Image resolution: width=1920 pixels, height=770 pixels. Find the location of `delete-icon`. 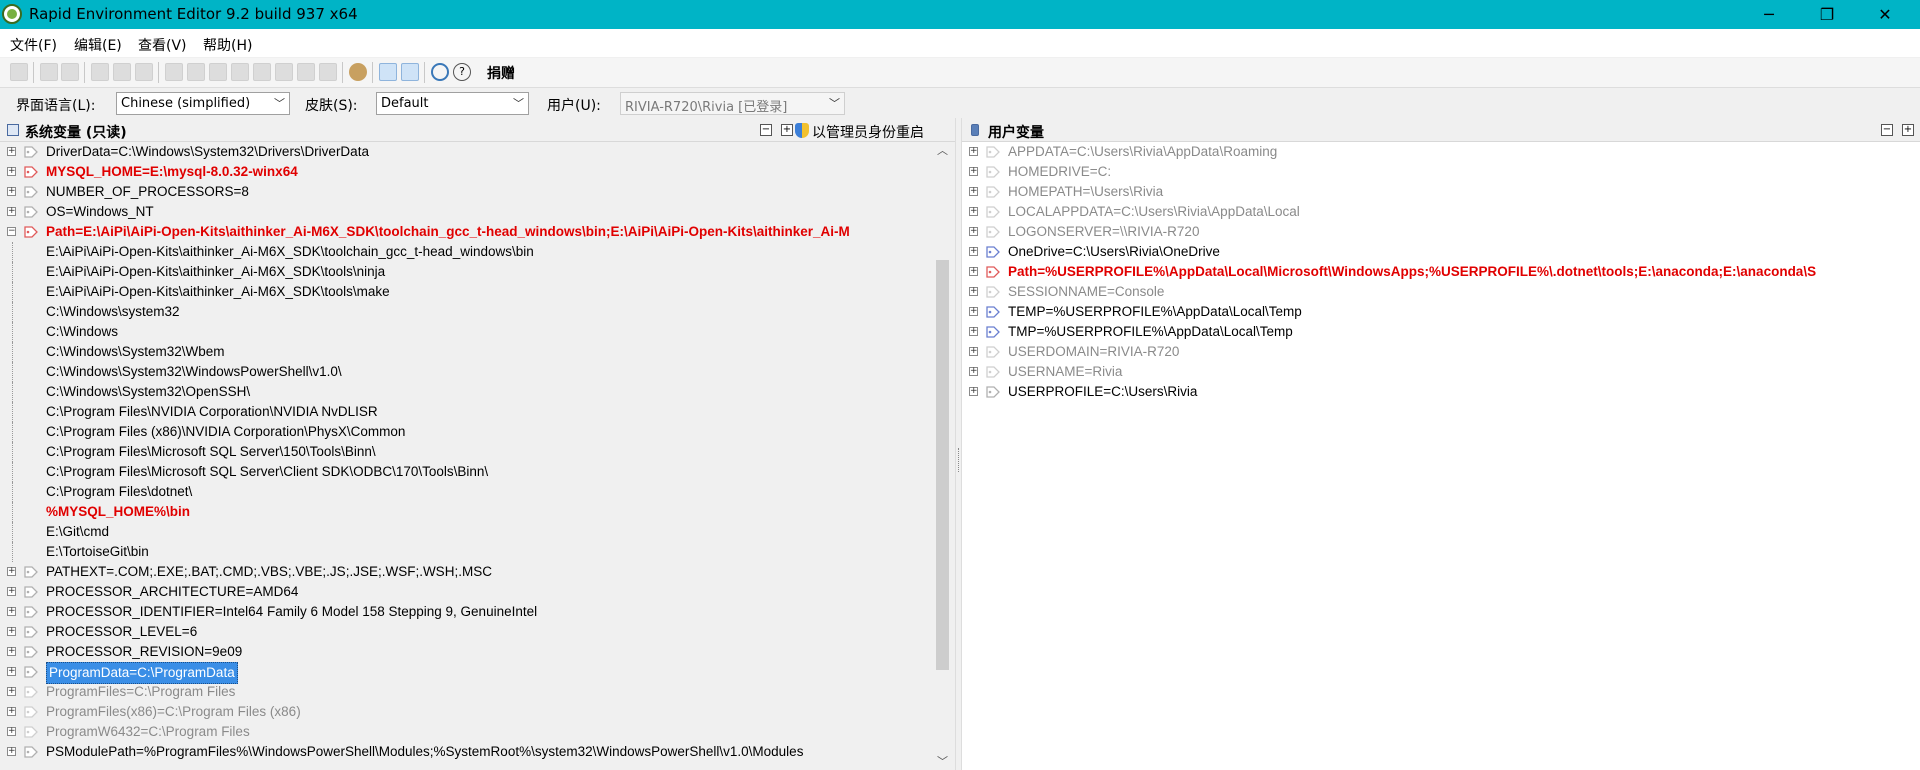

delete-icon is located at coordinates (144, 72).